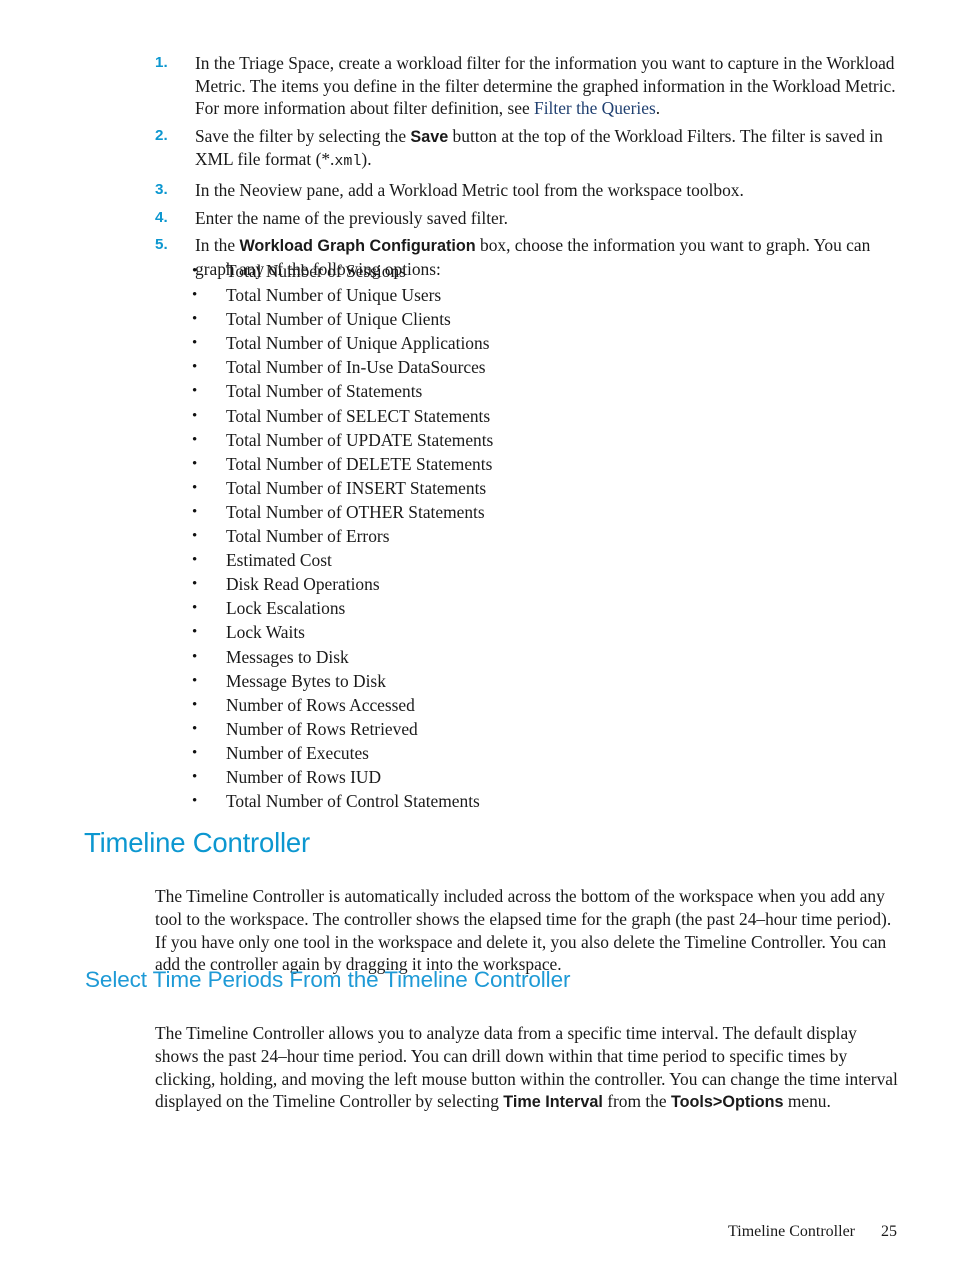 The width and height of the screenshot is (954, 1271). I want to click on graph-option-label: Total Number of Statements, so click(324, 391).